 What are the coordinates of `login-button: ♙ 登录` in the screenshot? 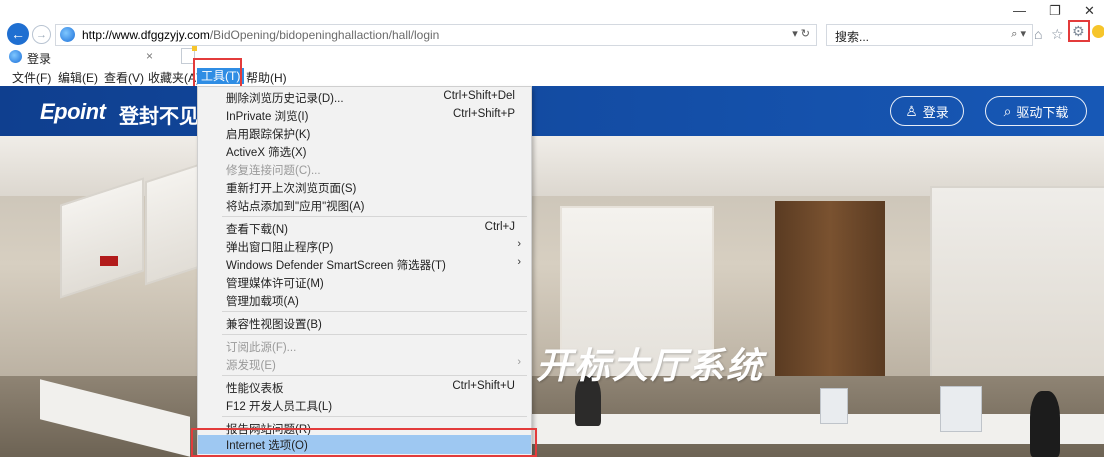 It's located at (927, 111).